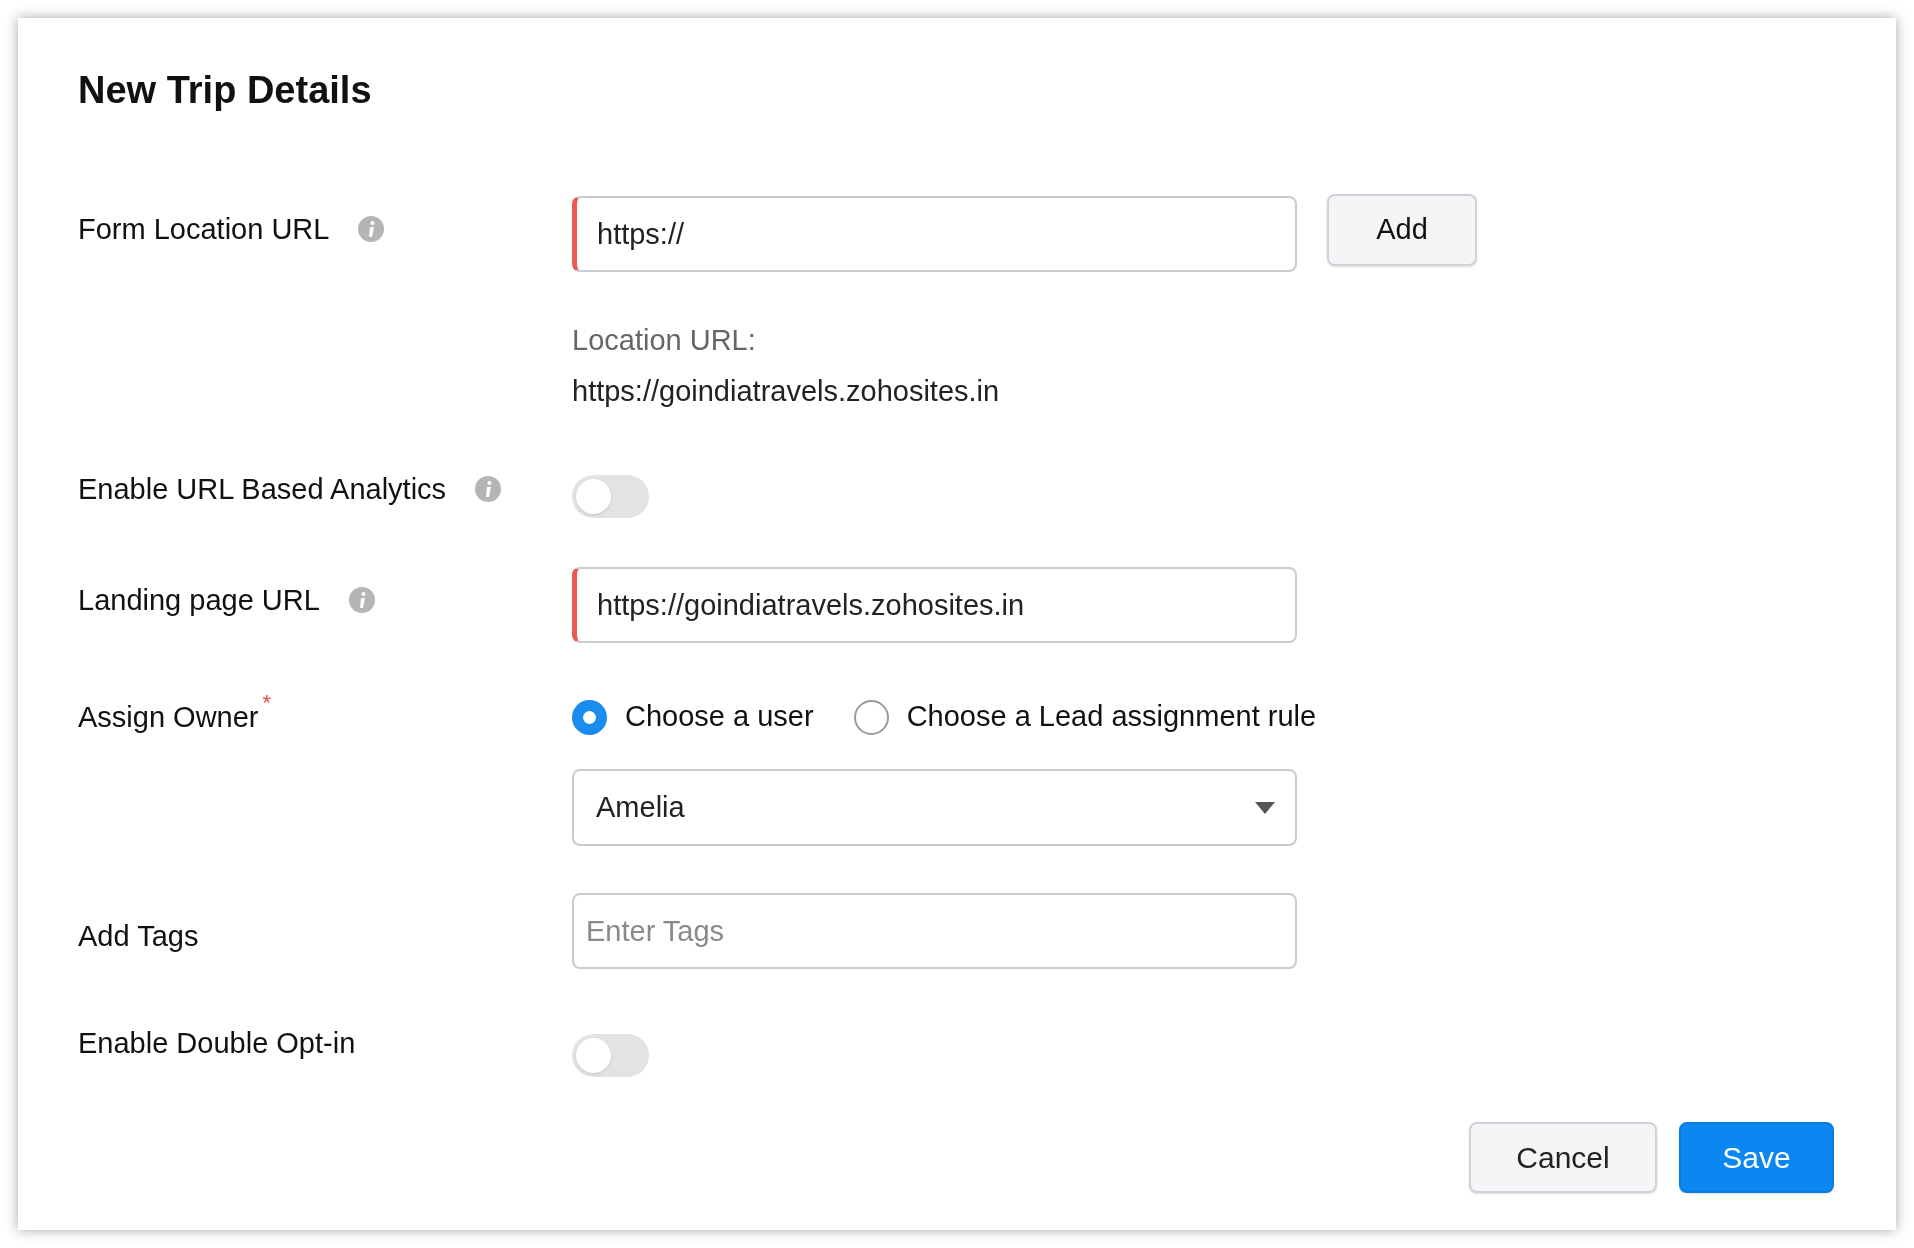 The image size is (1914, 1248). What do you see at coordinates (719, 717) in the screenshot?
I see `radio-label: Choose a user` at bounding box center [719, 717].